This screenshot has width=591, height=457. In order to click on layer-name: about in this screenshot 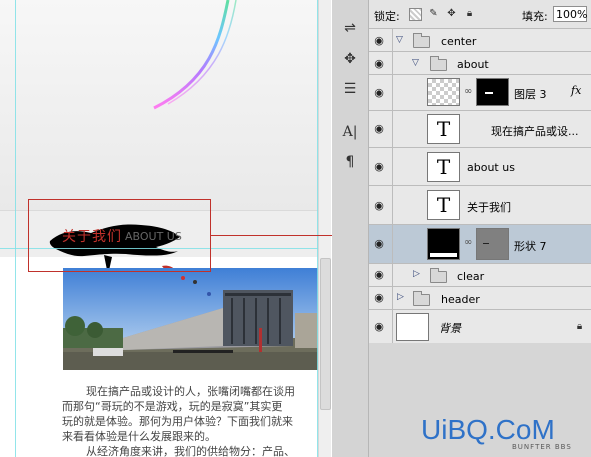, I will do `click(473, 64)`.